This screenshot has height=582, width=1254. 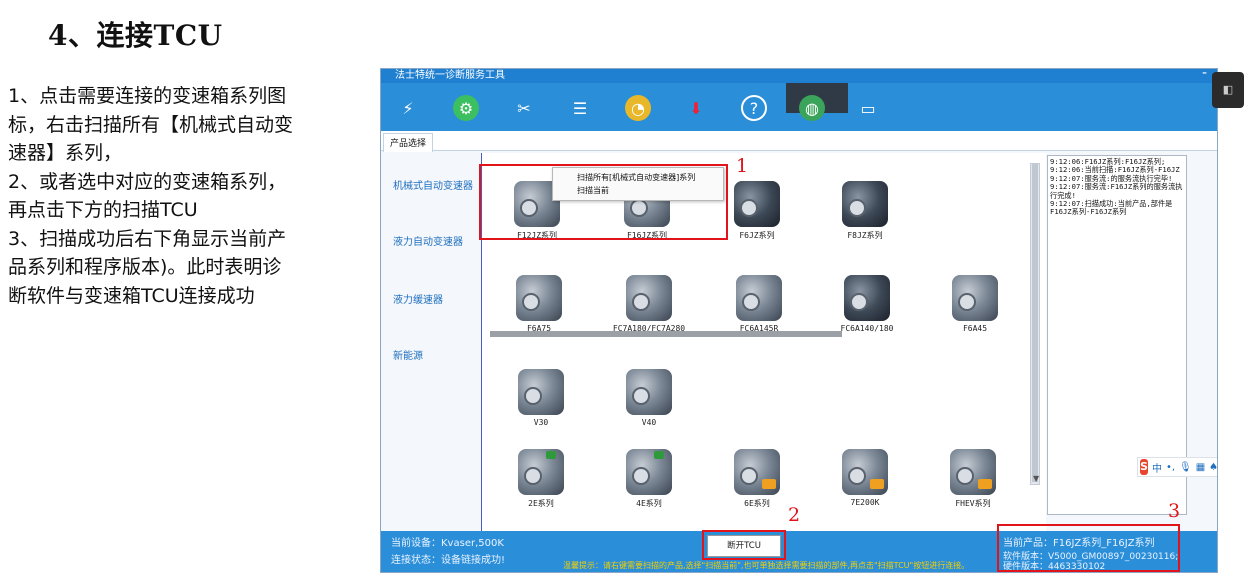 I want to click on callout-1: 1, so click(x=742, y=166).